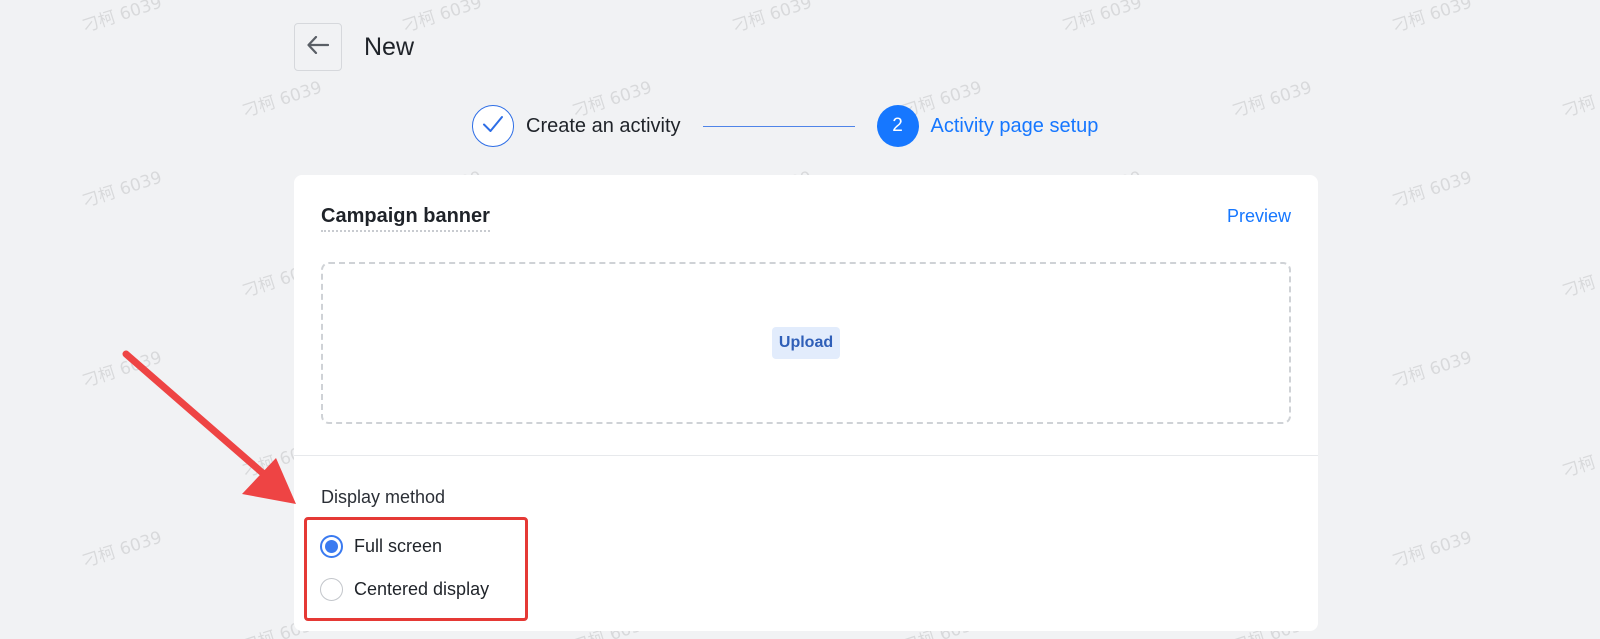 The image size is (1600, 639). I want to click on steps-indicator: Create an activity 2 Activity page setup, so click(785, 126).